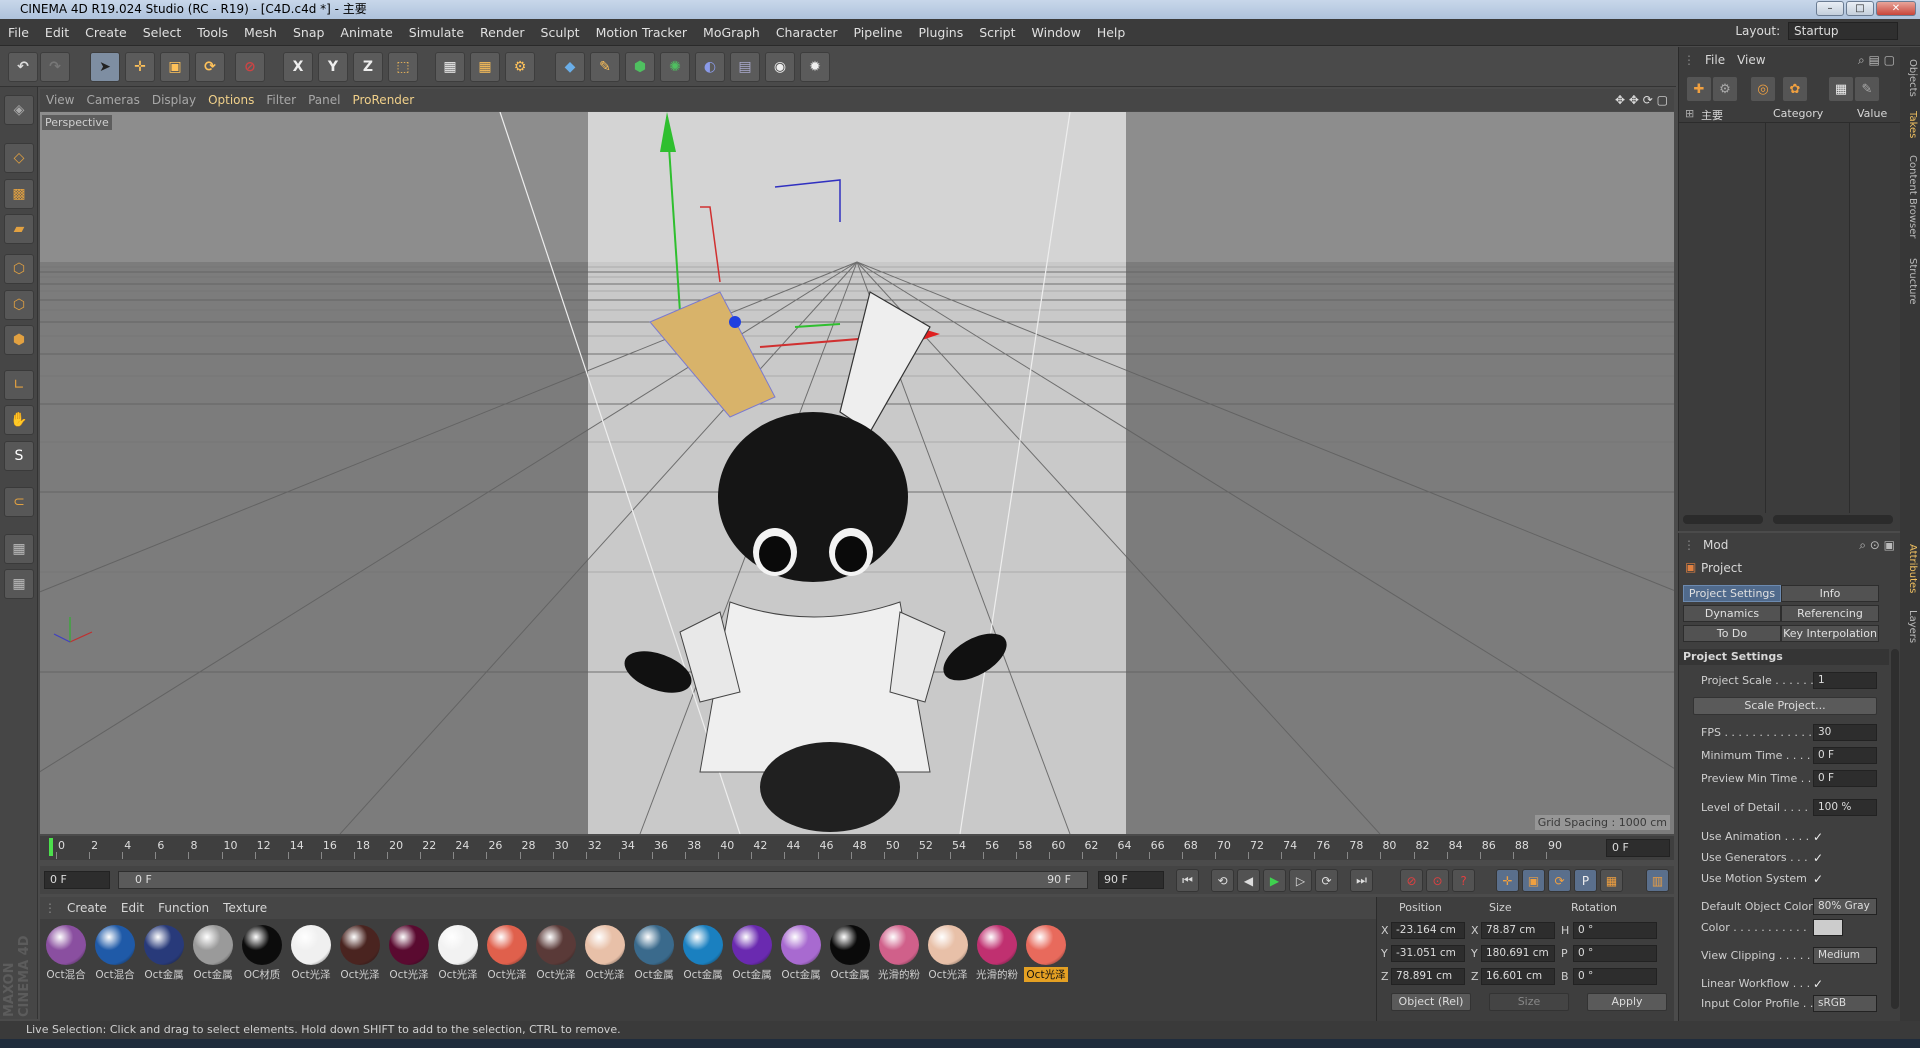 The image size is (1920, 1048). What do you see at coordinates (19, 158) in the screenshot?
I see `model-mode-icon: ◇` at bounding box center [19, 158].